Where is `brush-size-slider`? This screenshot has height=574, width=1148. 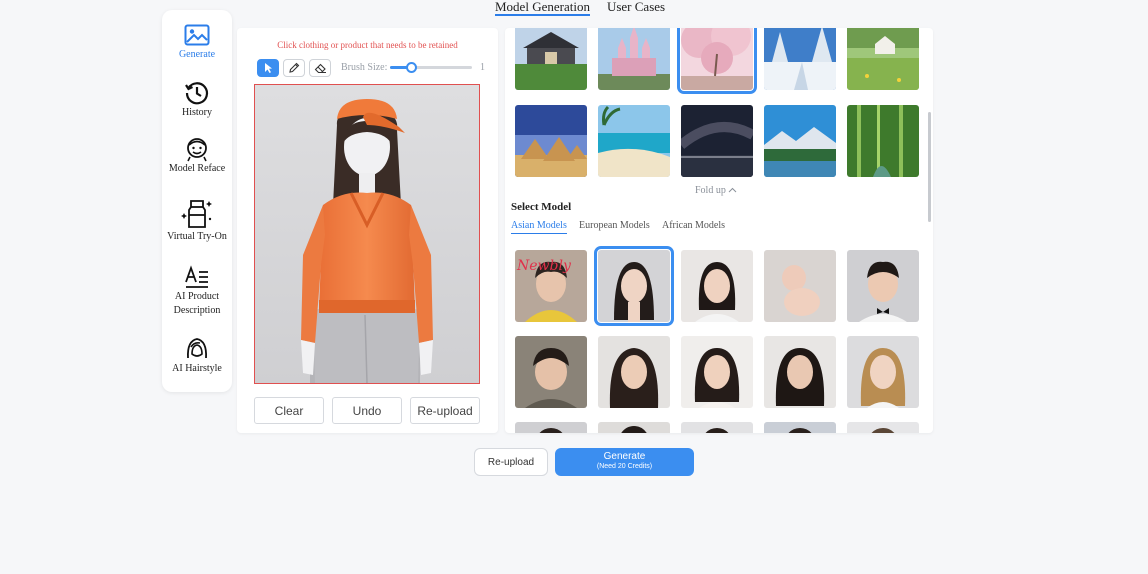 brush-size-slider is located at coordinates (431, 67).